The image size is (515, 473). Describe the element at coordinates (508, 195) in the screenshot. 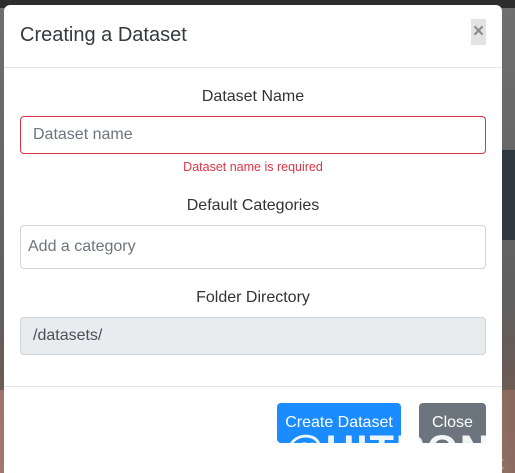

I see `background-page-strip` at that location.